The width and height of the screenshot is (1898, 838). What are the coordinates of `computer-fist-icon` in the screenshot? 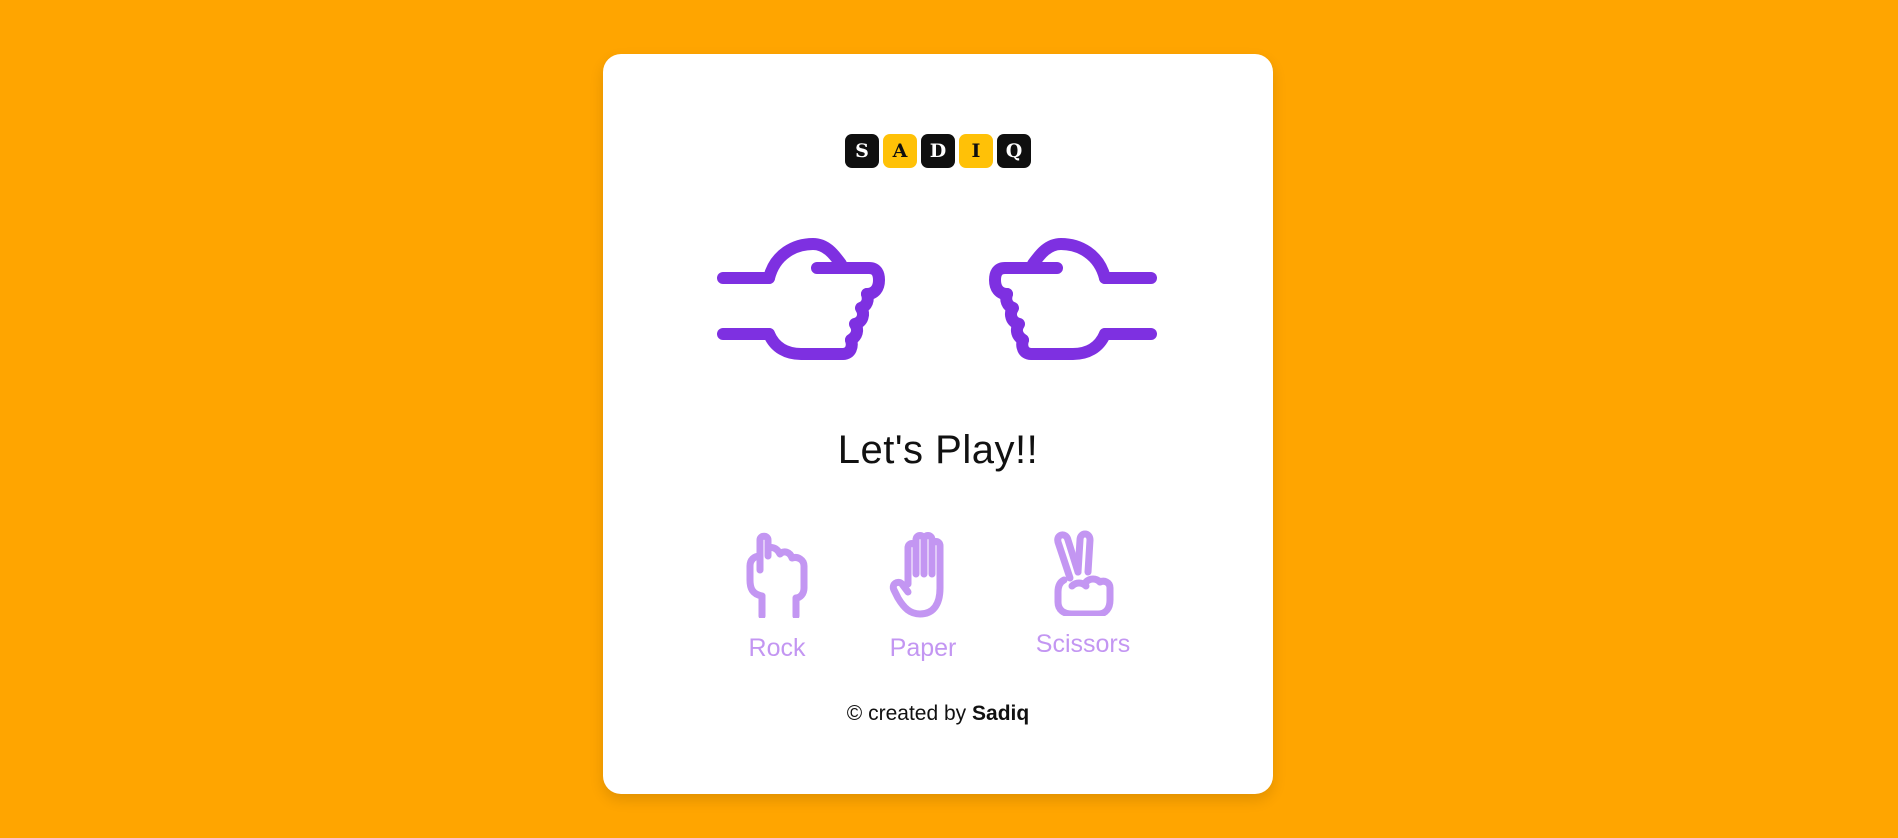 It's located at (1073, 299).